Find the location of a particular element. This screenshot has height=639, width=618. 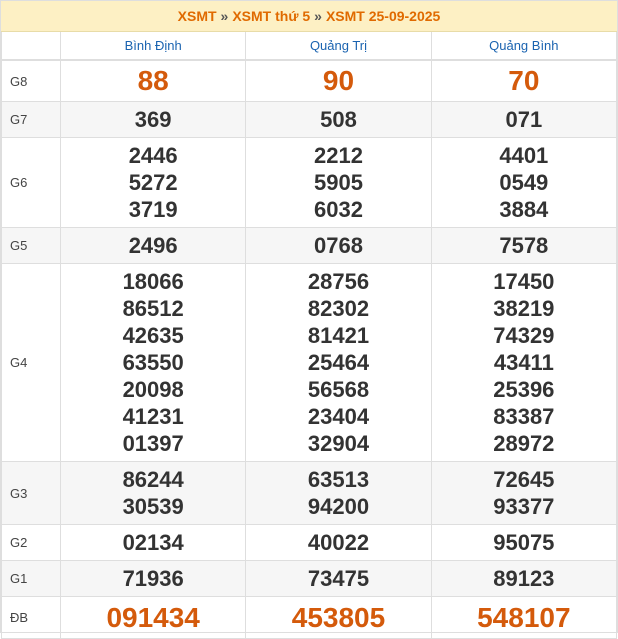

prize-number: 70 is located at coordinates (524, 80).